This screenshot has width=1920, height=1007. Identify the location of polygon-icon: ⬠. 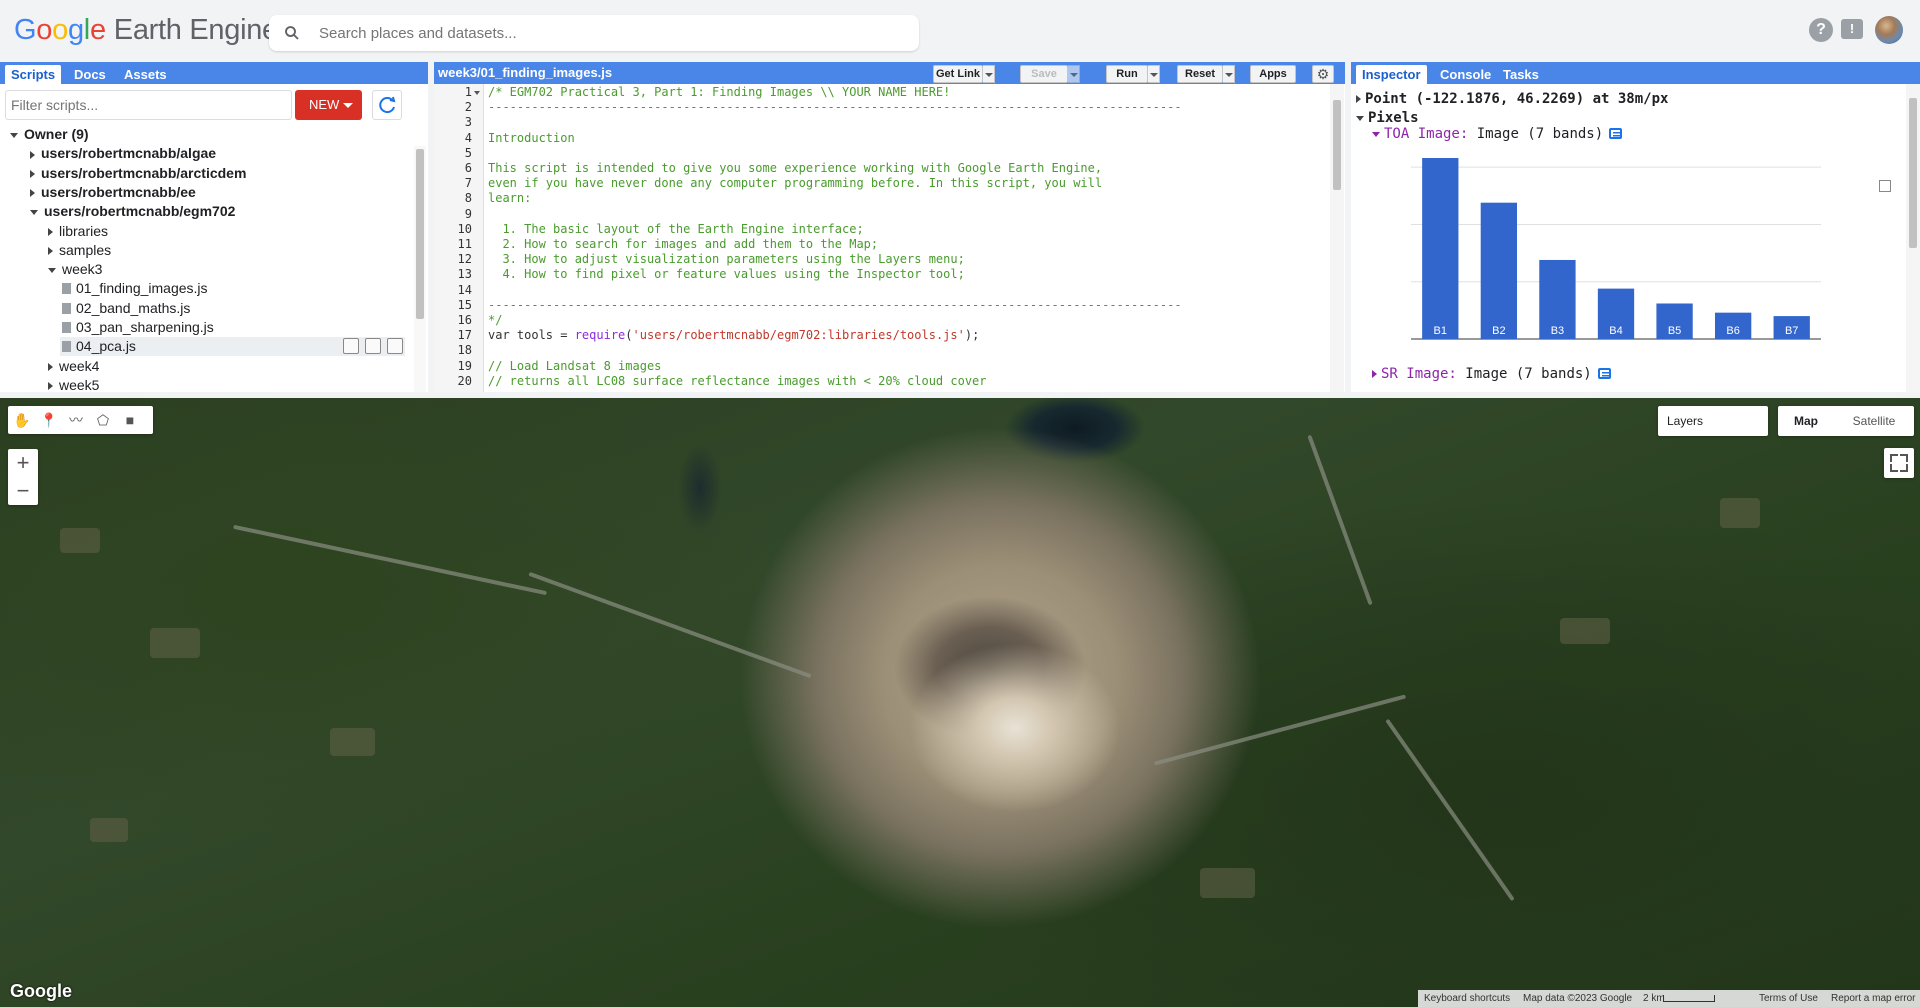
(103, 420).